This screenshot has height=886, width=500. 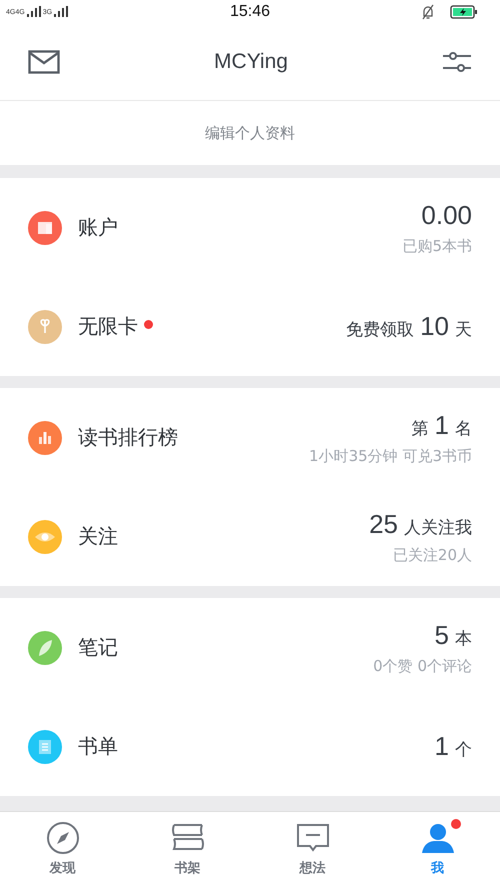 I want to click on tab: 我, so click(x=437, y=849).